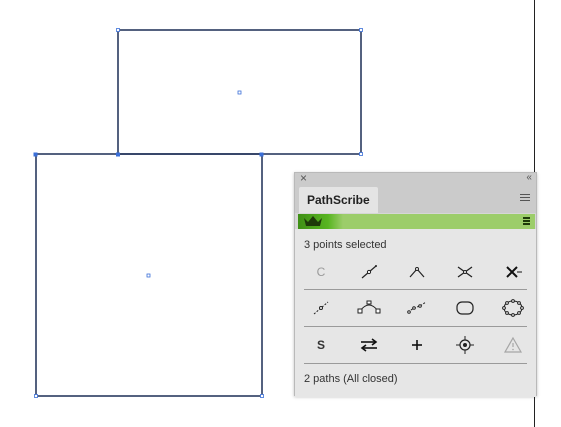  I want to click on convert-button: C, so click(321, 272).